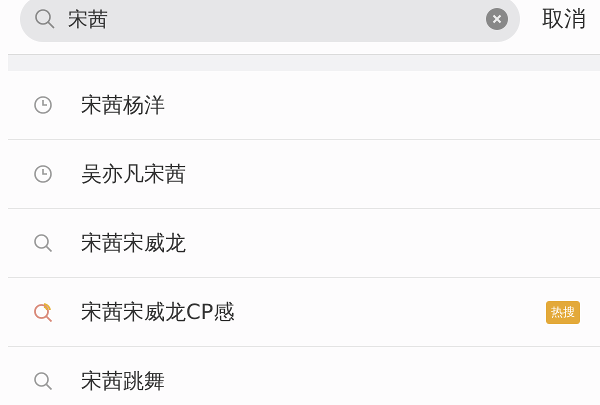  What do you see at coordinates (304, 376) in the screenshot?
I see `suggestion-item: 宋茜跳舞` at bounding box center [304, 376].